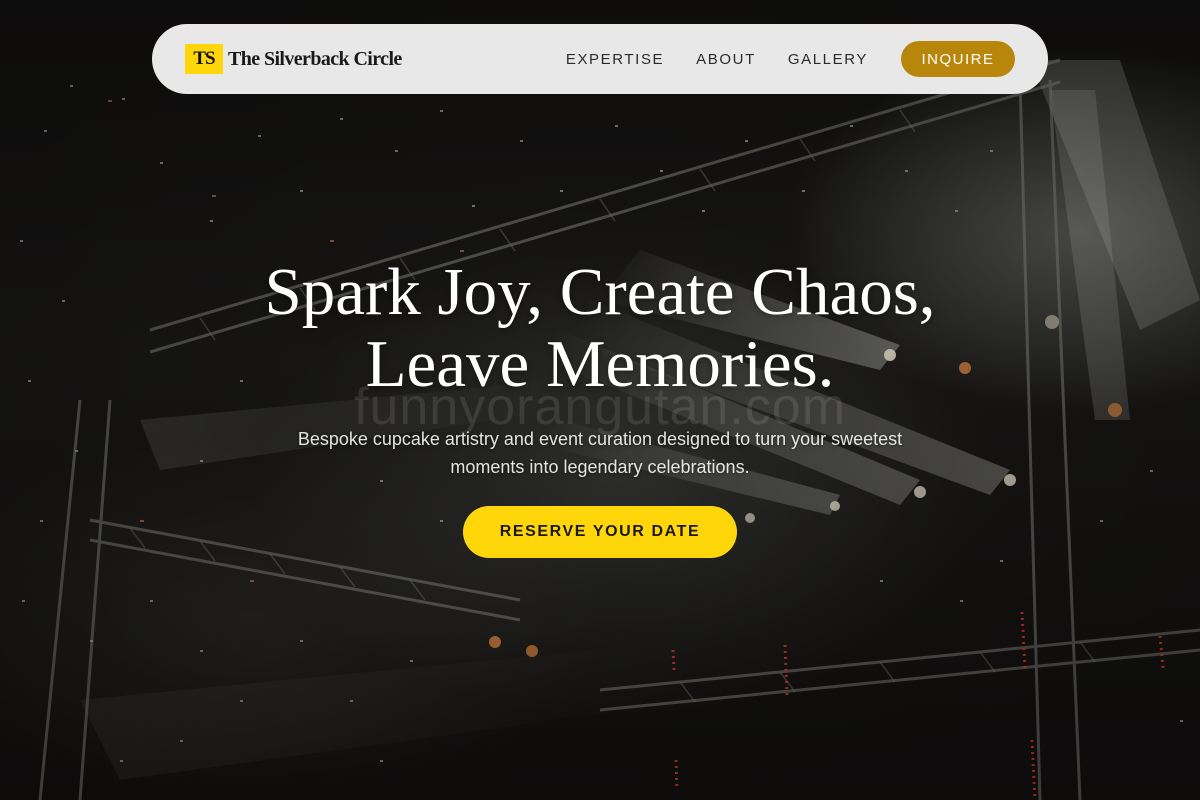  Describe the element at coordinates (600, 532) in the screenshot. I see `reserve-date-button: RESERVE YOUR DATE` at that location.